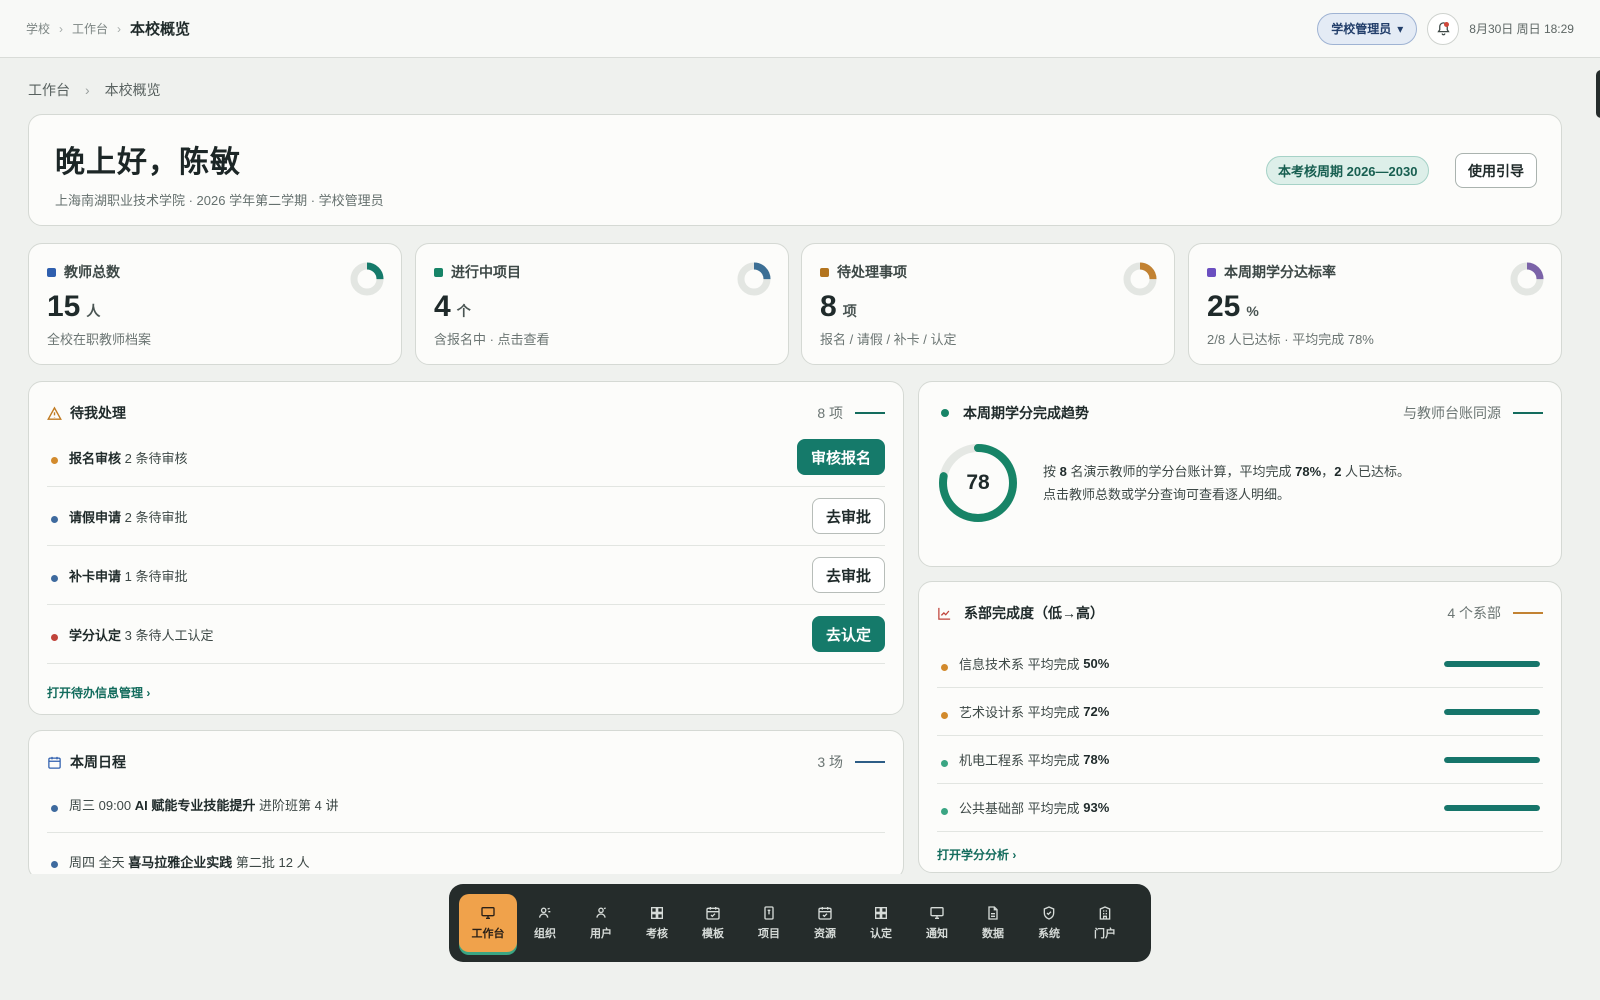  Describe the element at coordinates (169, 635) in the screenshot. I see `todo-desc: 3 条待人工认定` at that location.